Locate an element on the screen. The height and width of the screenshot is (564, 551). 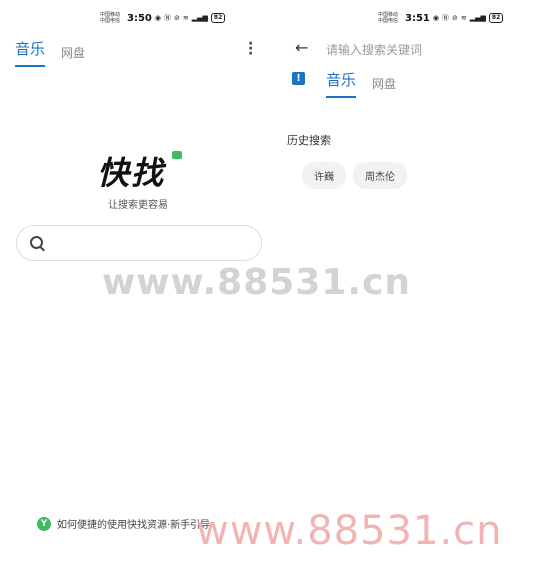
search-icon is located at coordinates (36, 242).